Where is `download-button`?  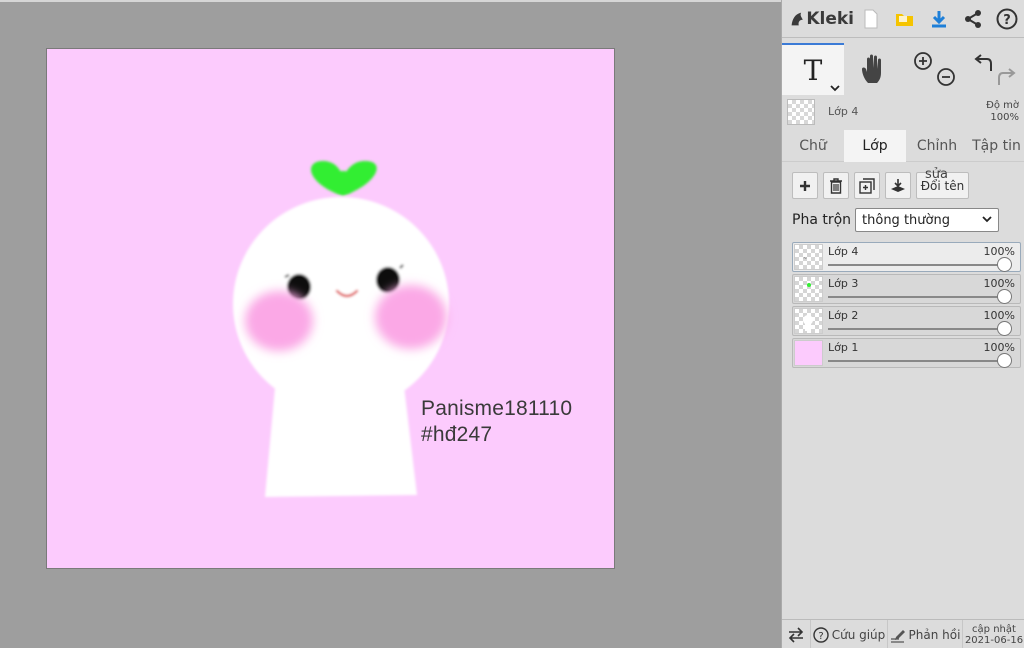 download-button is located at coordinates (939, 19).